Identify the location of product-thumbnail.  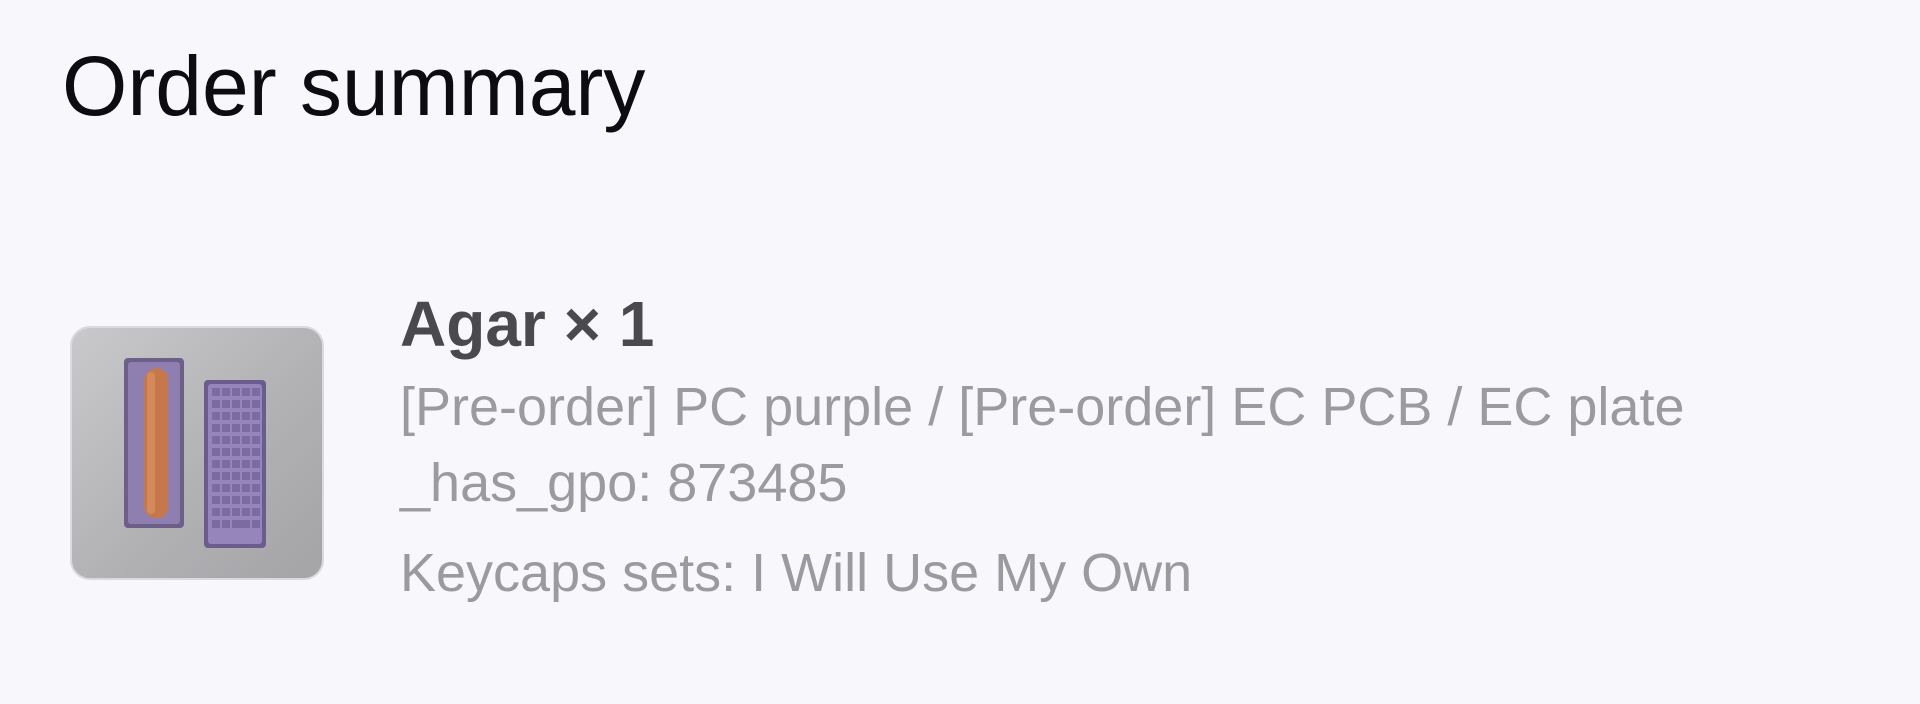
(197, 453).